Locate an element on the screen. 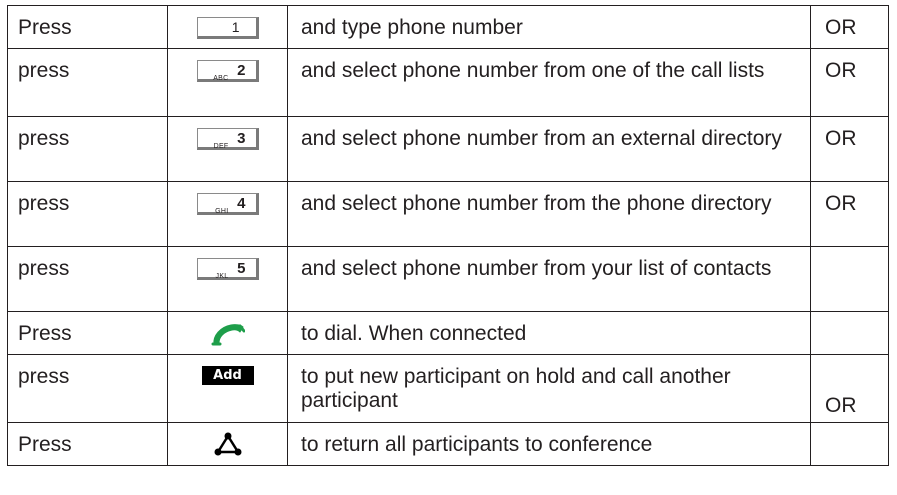 This screenshot has height=495, width=897. conference-icon is located at coordinates (227, 444).